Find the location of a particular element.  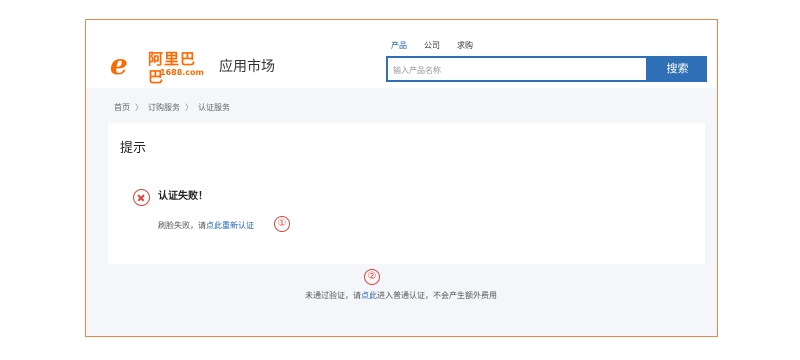

breadcrumb-home: 首页 is located at coordinates (122, 108).